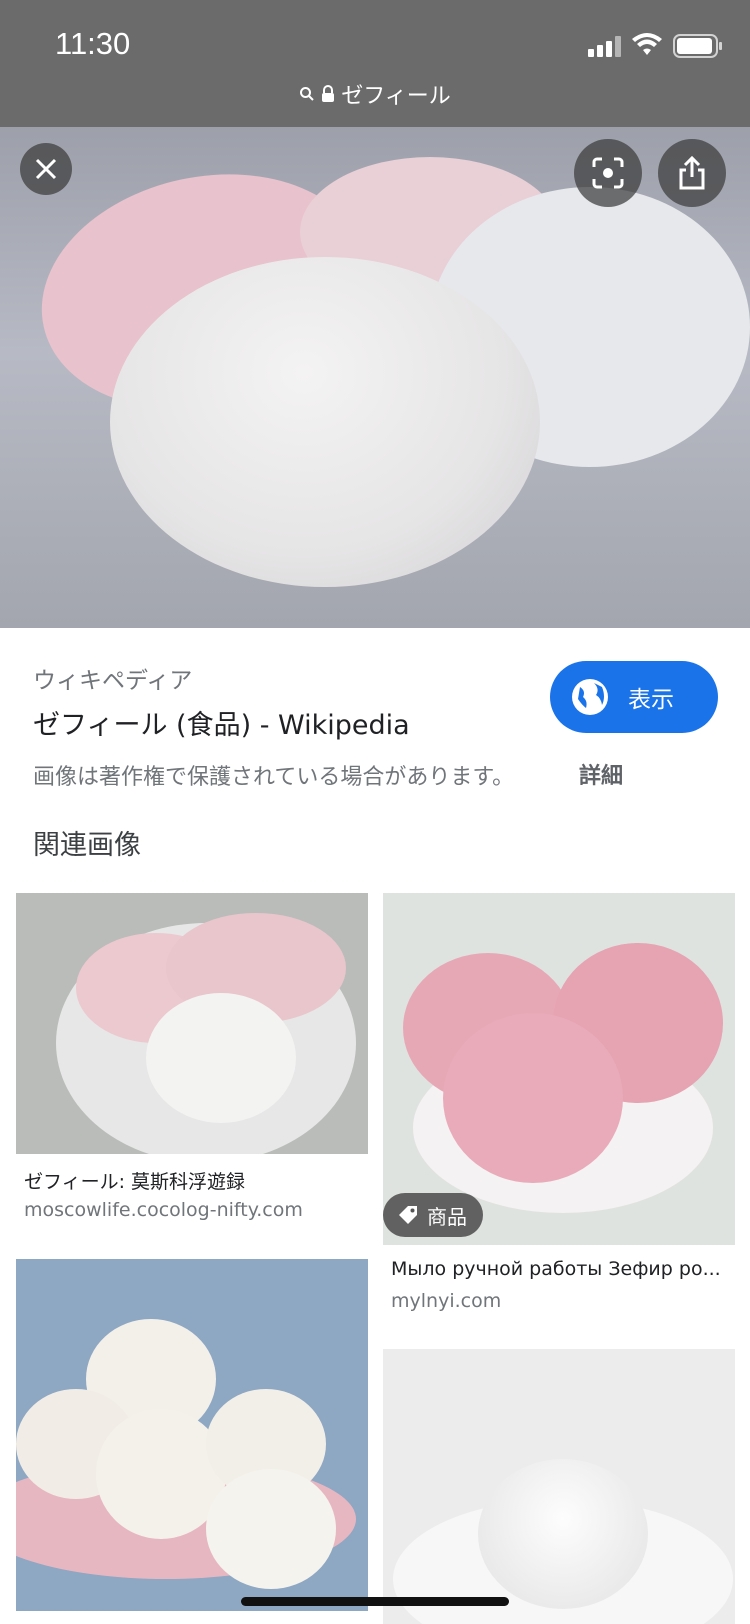 The image size is (750, 1624). I want to click on share-icon, so click(692, 173).